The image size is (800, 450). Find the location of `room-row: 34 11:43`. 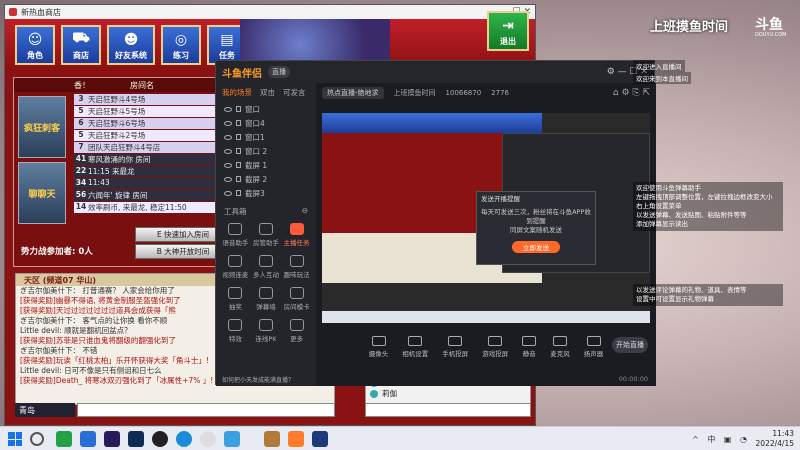

room-row: 34 11:43 is located at coordinates (147, 183).